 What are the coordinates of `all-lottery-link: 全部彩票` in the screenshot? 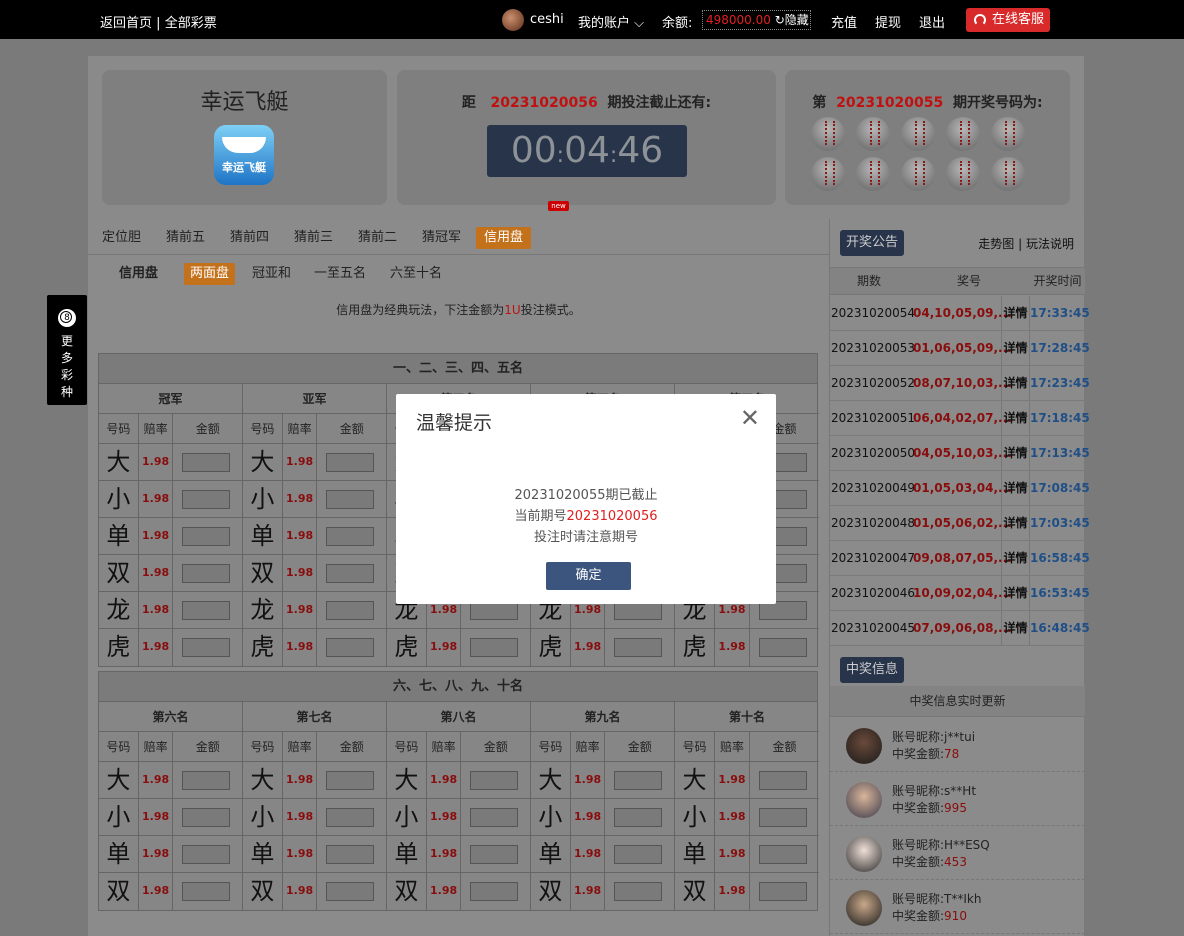 It's located at (191, 23).